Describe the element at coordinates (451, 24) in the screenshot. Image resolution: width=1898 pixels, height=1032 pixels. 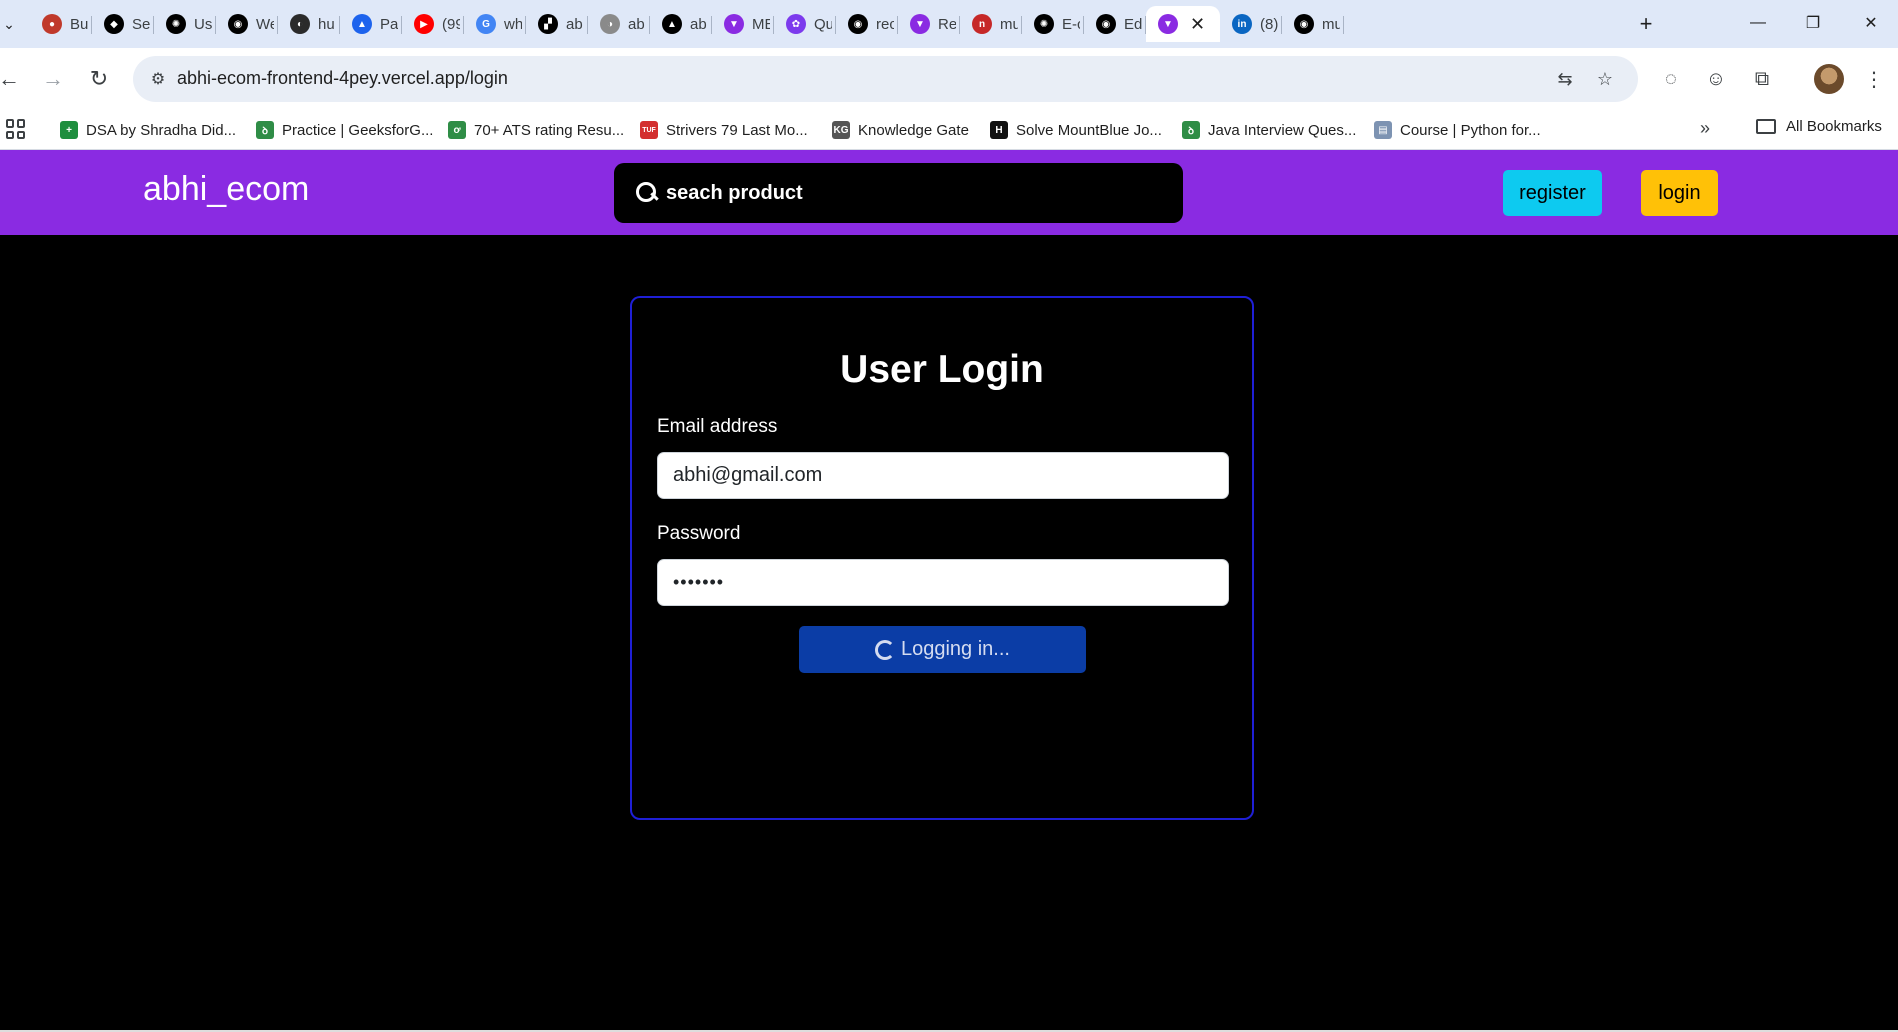
I see `tab-title: (99` at that location.